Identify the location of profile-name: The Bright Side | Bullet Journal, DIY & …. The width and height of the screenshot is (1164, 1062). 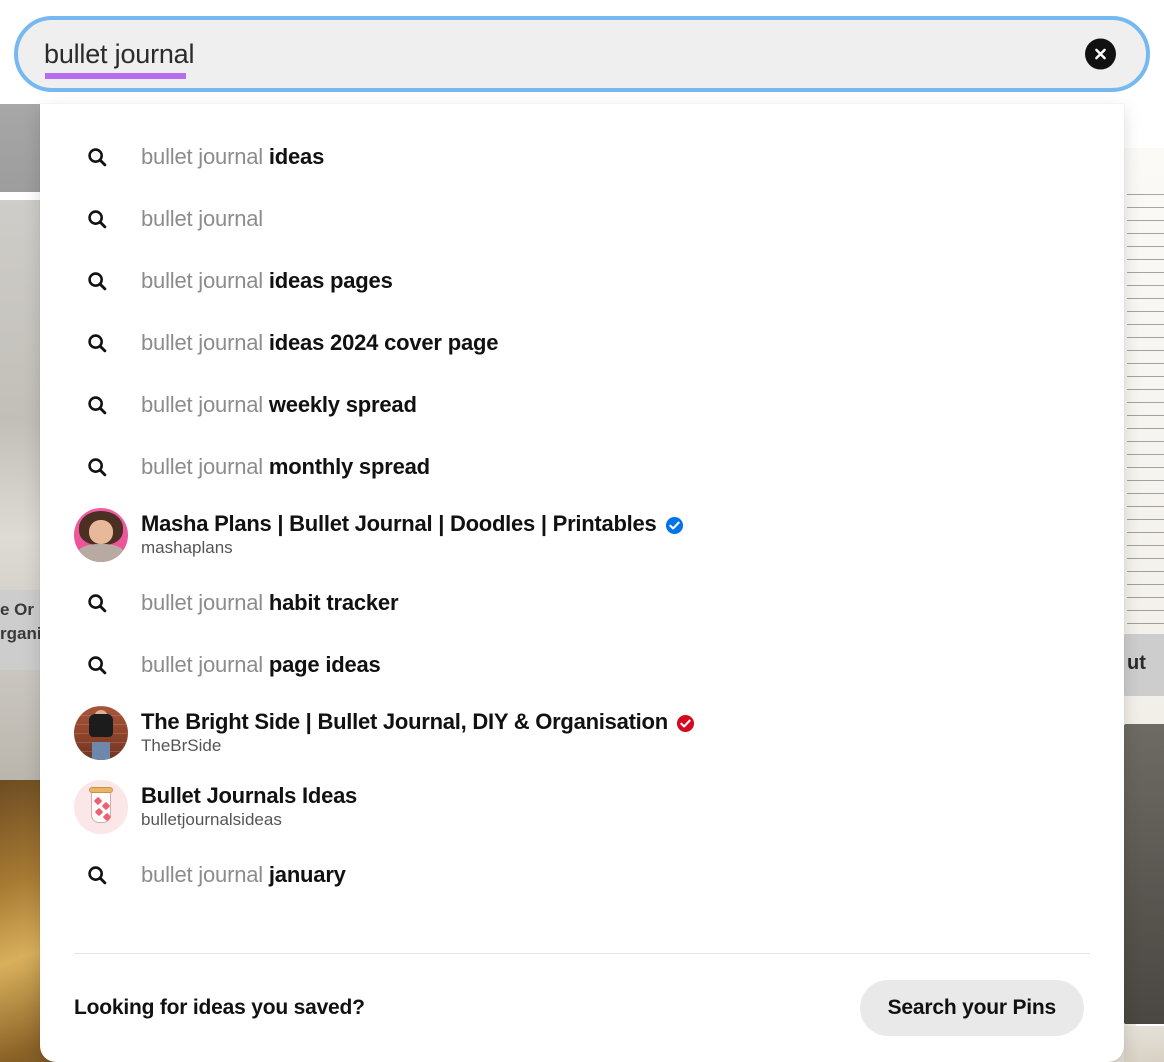
(418, 722).